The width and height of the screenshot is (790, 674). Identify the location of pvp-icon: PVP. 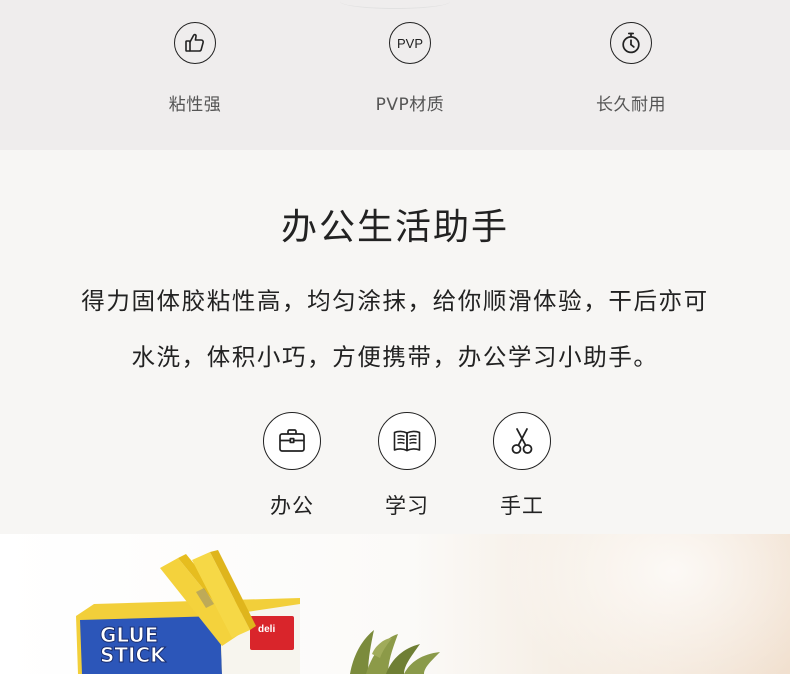
(410, 43).